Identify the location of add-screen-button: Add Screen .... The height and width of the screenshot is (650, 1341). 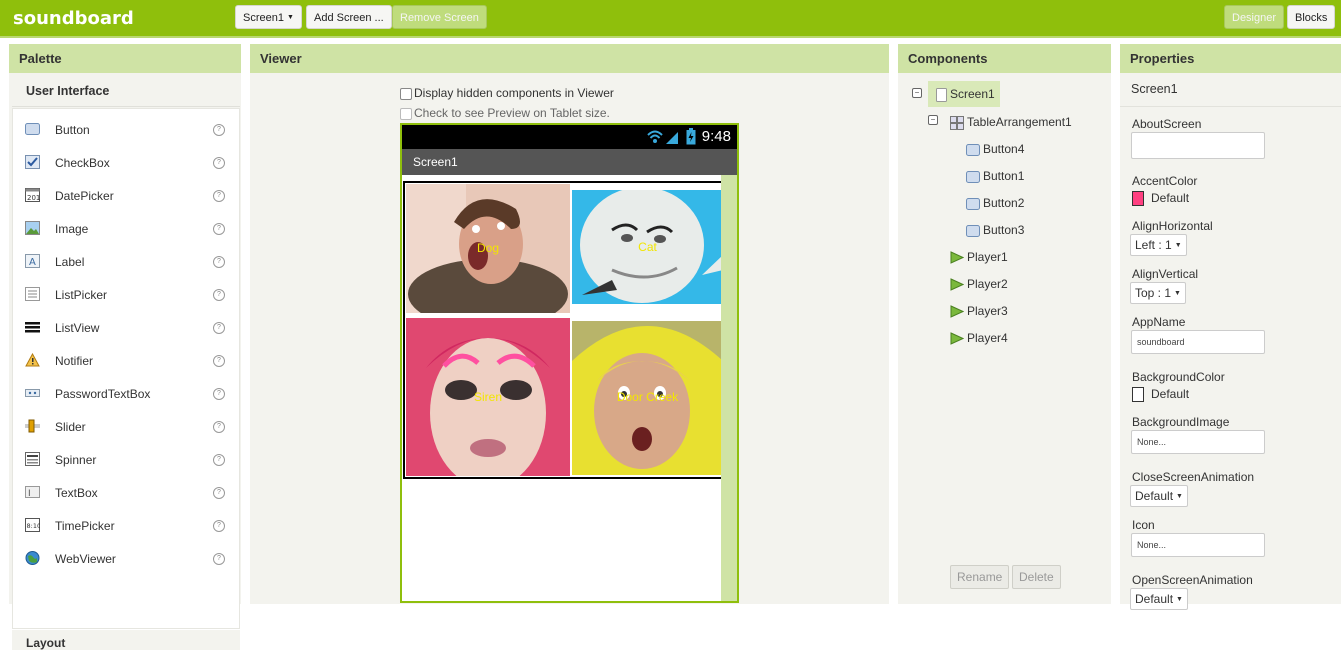
(349, 17).